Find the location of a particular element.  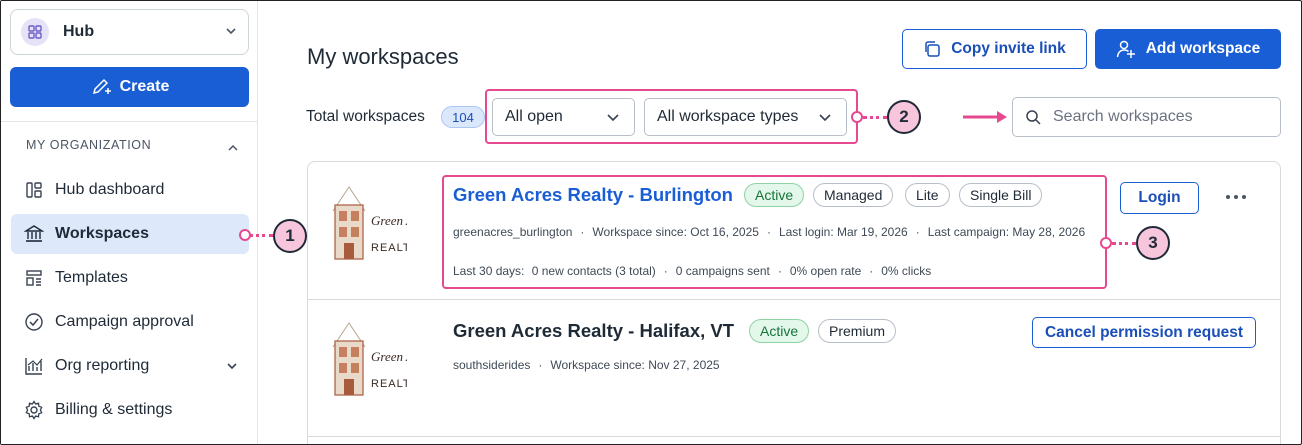

sidebar-item-workspaces: Workspaces is located at coordinates (130, 234).